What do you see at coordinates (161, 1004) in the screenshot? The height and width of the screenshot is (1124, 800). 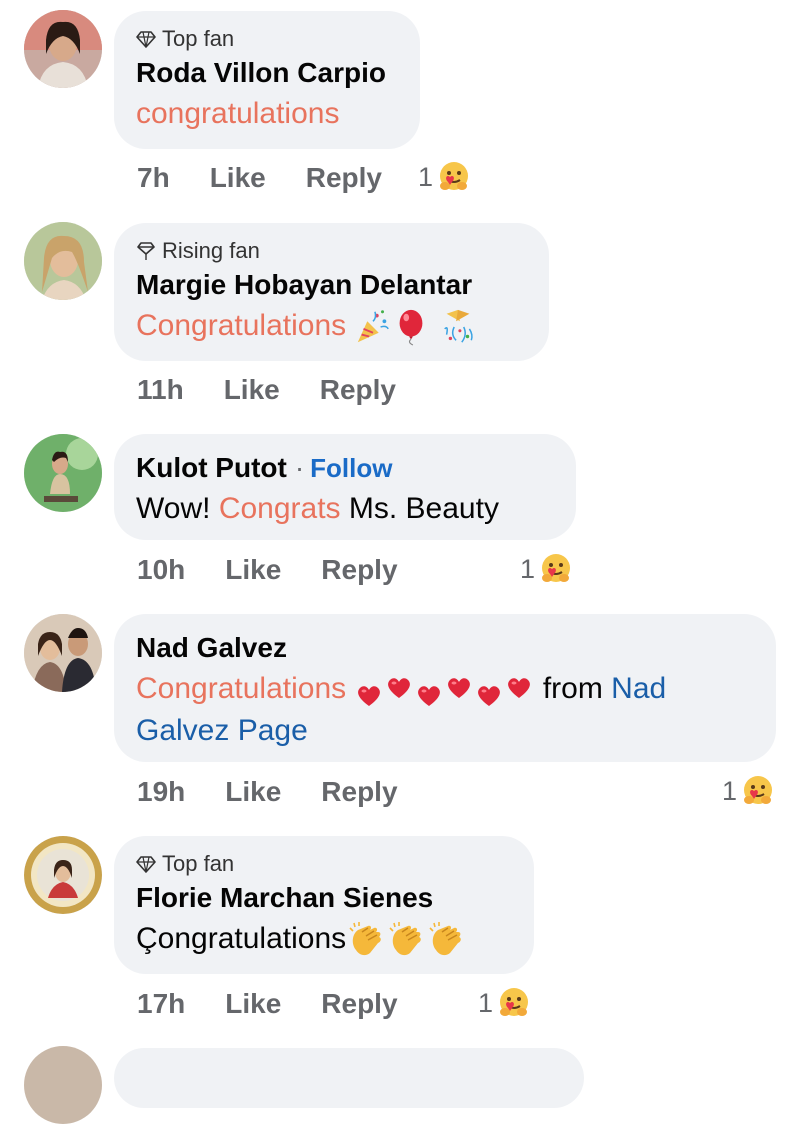 I see `comment-timestamp: 17h` at bounding box center [161, 1004].